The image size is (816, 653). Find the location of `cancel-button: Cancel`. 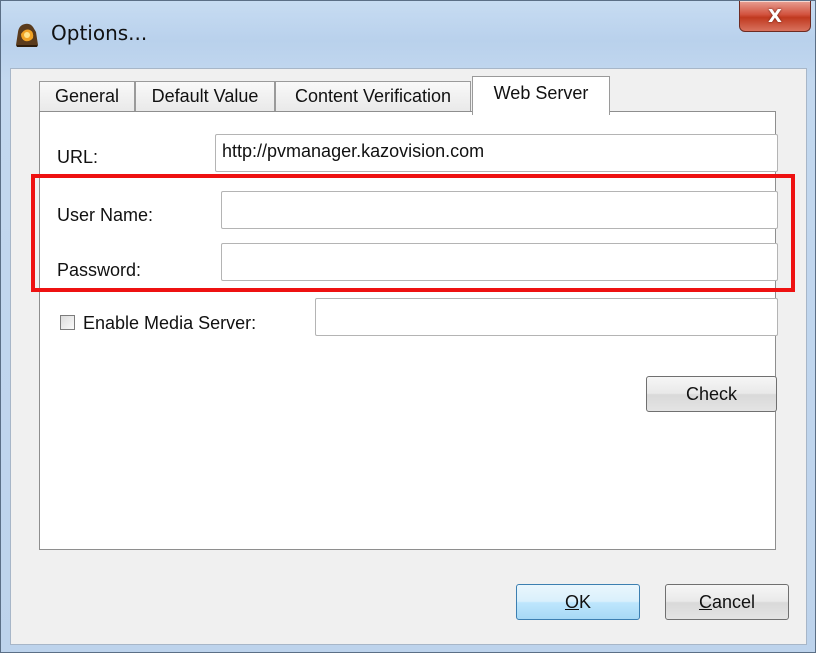

cancel-button: Cancel is located at coordinates (727, 602).